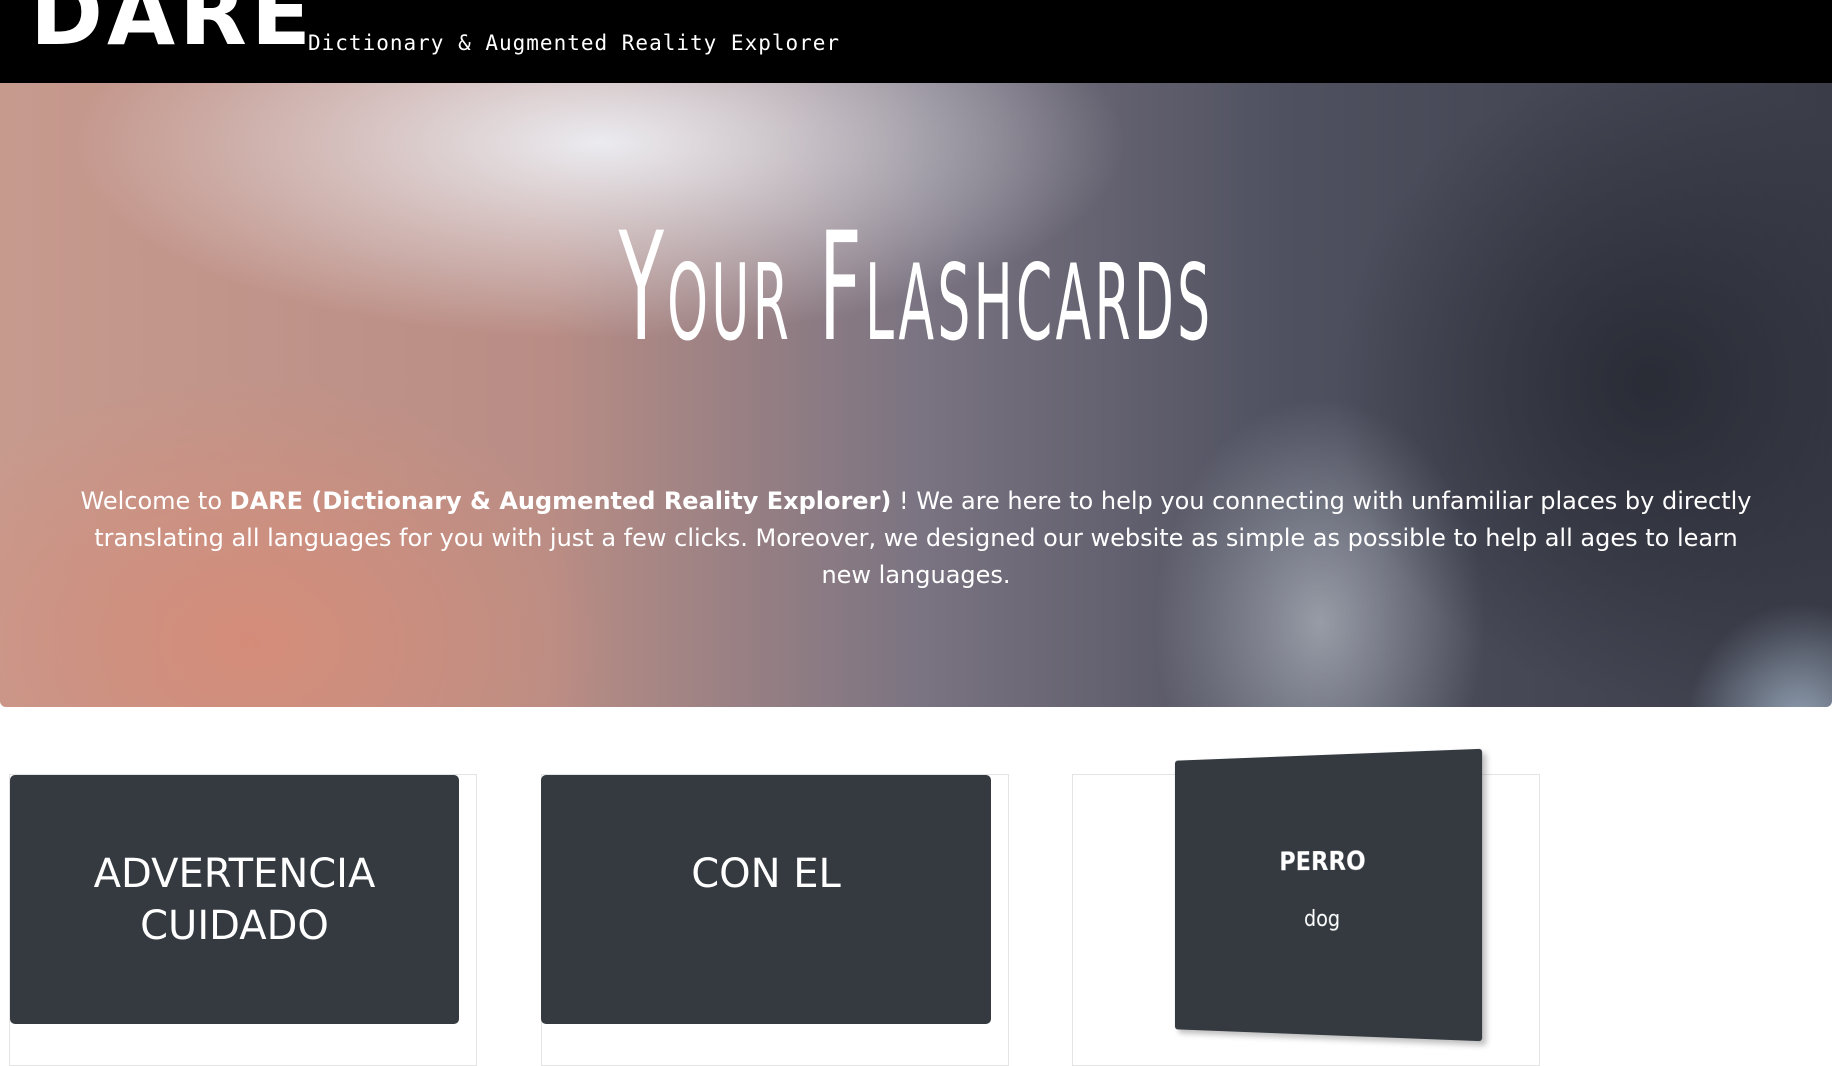  What do you see at coordinates (234, 874) in the screenshot?
I see `flashcard-word: ADVERTENCIA` at bounding box center [234, 874].